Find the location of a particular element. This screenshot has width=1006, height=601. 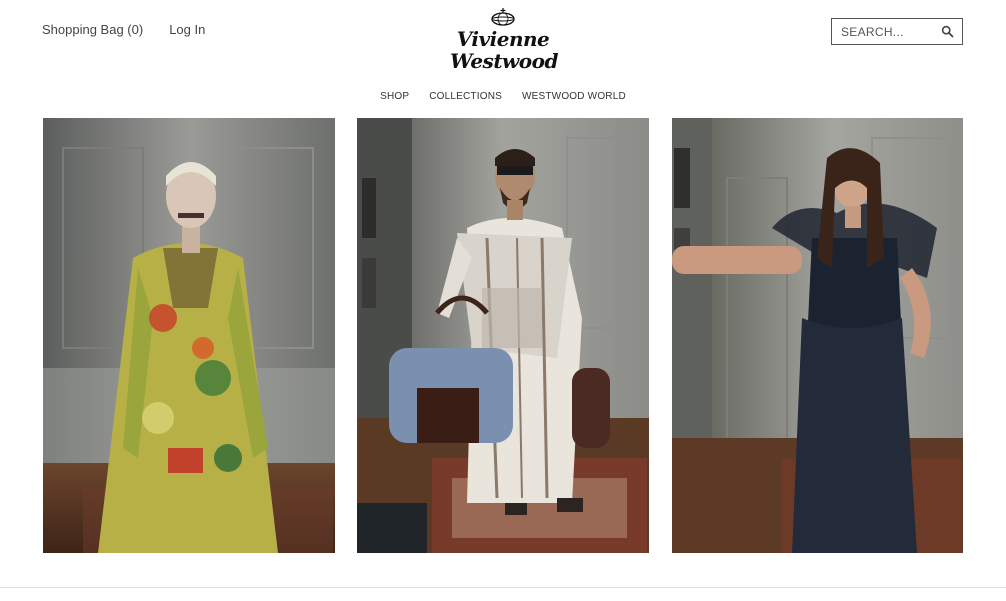

brand-logo: Vivienne Westwood is located at coordinates (504, 41).